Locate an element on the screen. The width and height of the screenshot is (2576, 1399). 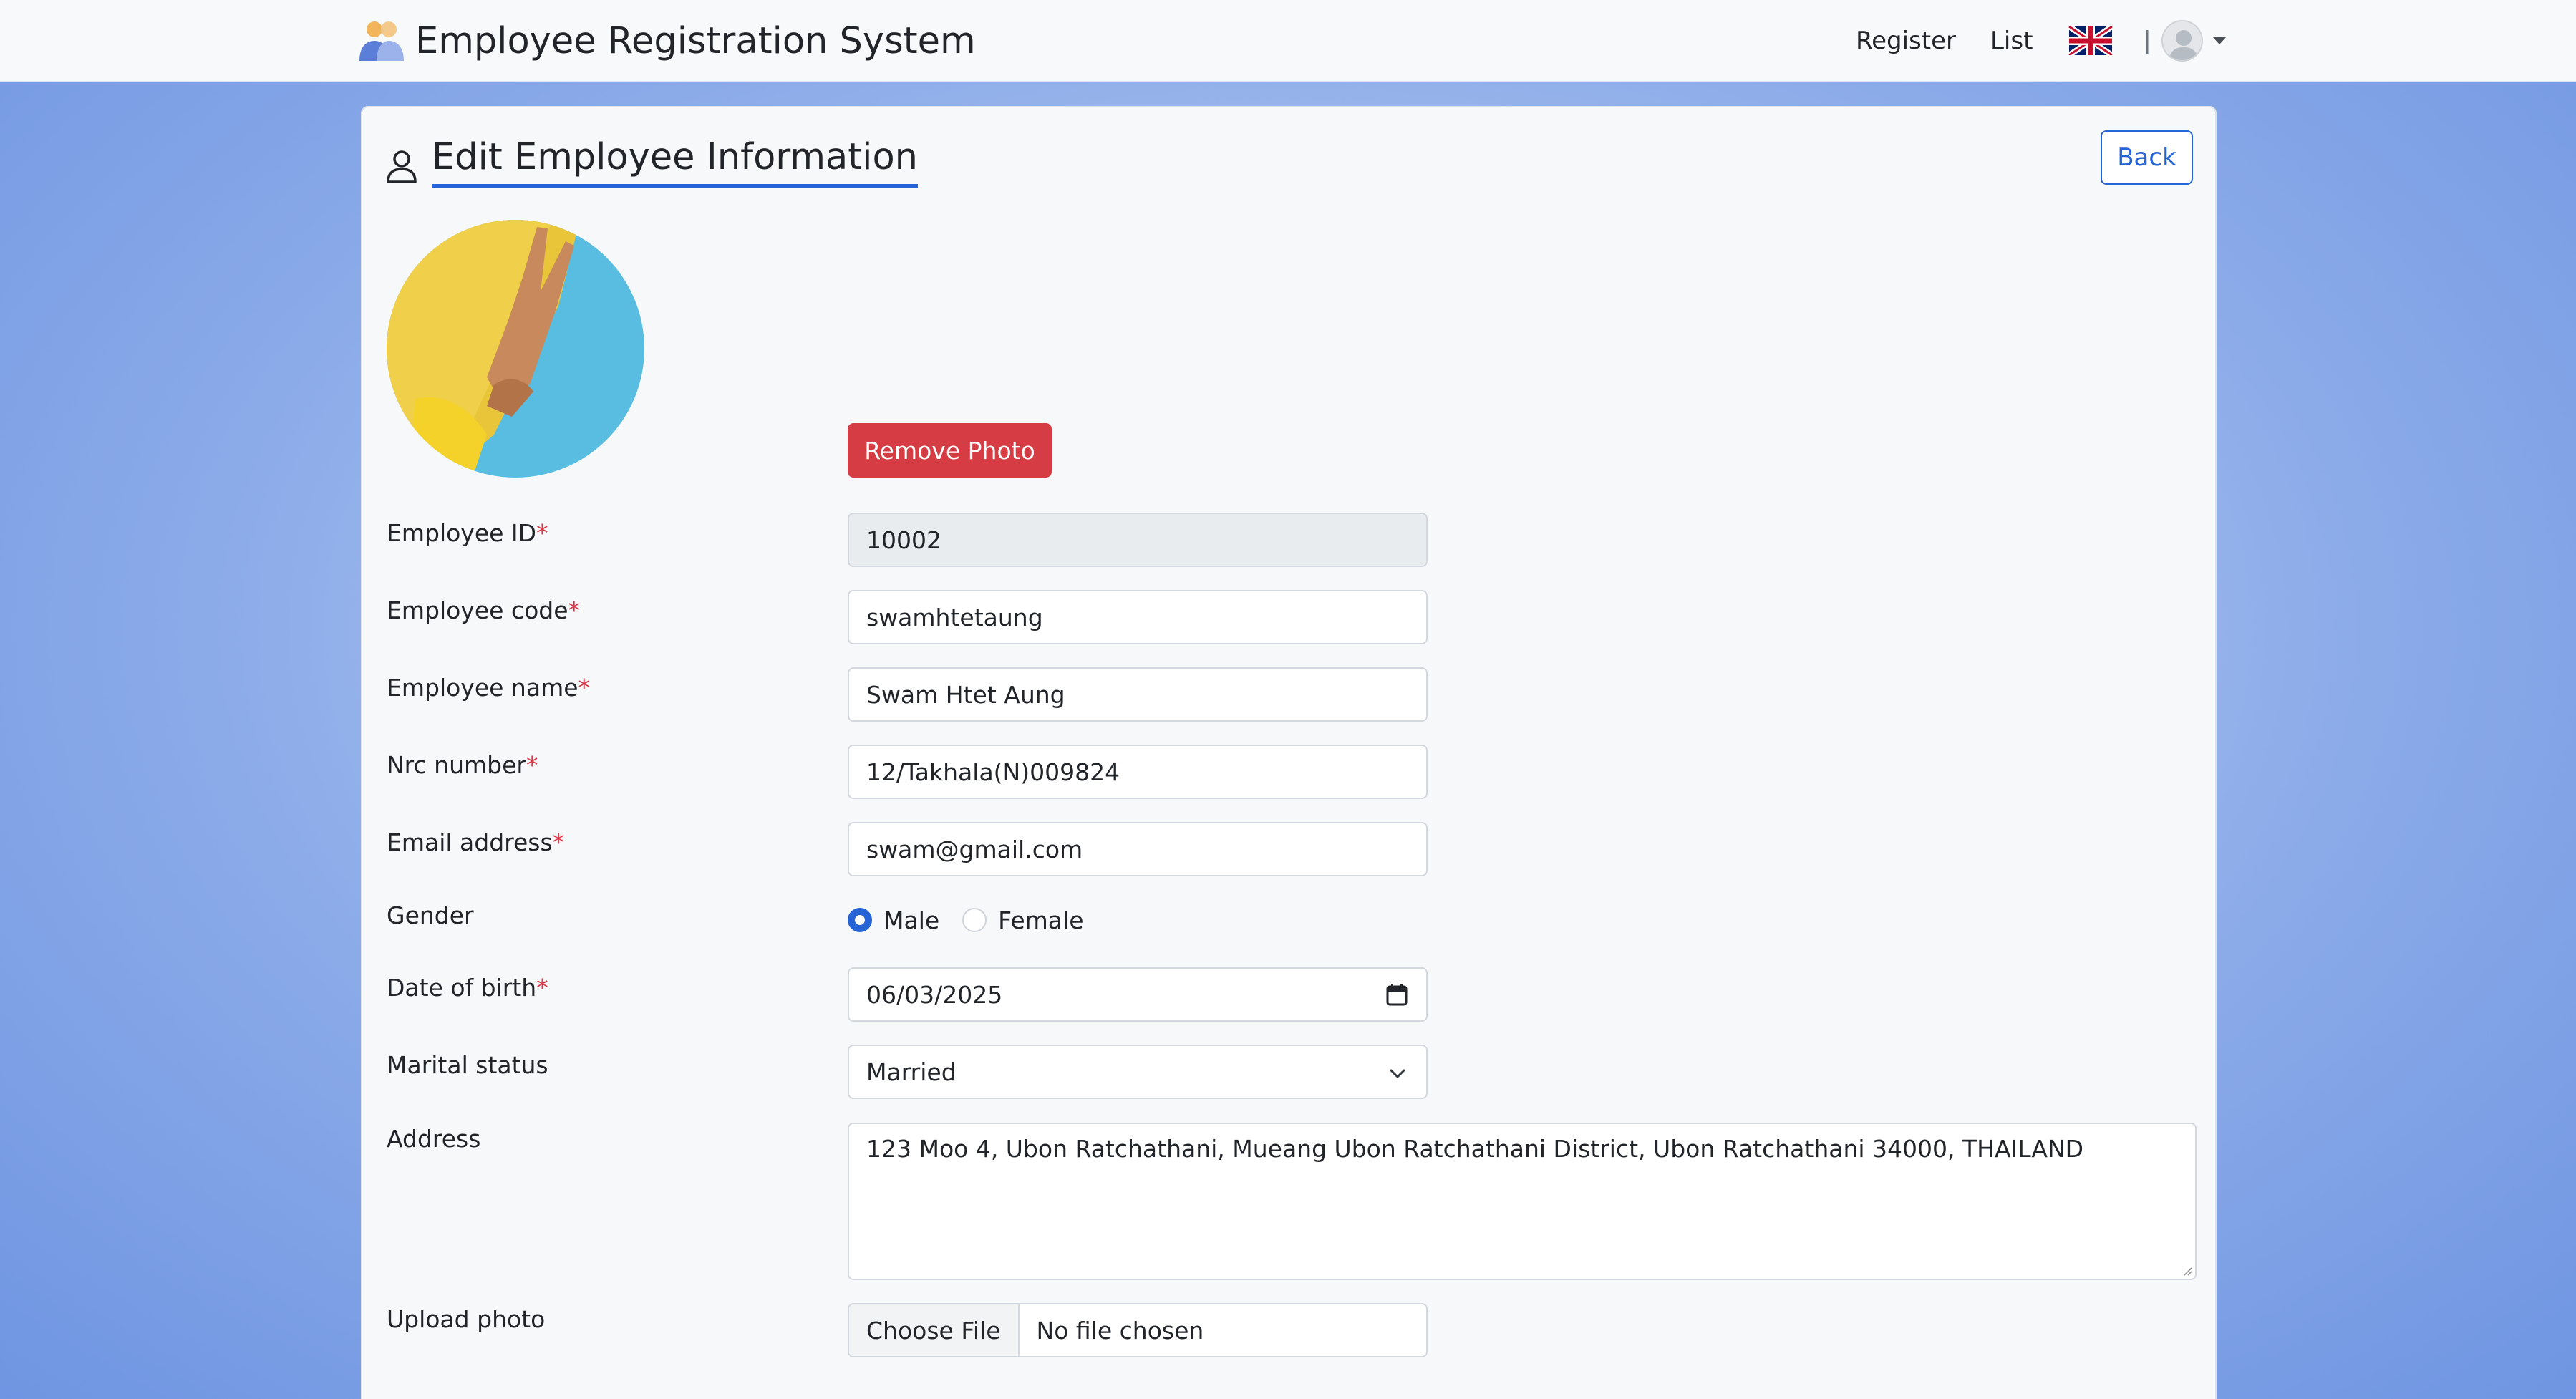
email-label: Email address* is located at coordinates (475, 842).